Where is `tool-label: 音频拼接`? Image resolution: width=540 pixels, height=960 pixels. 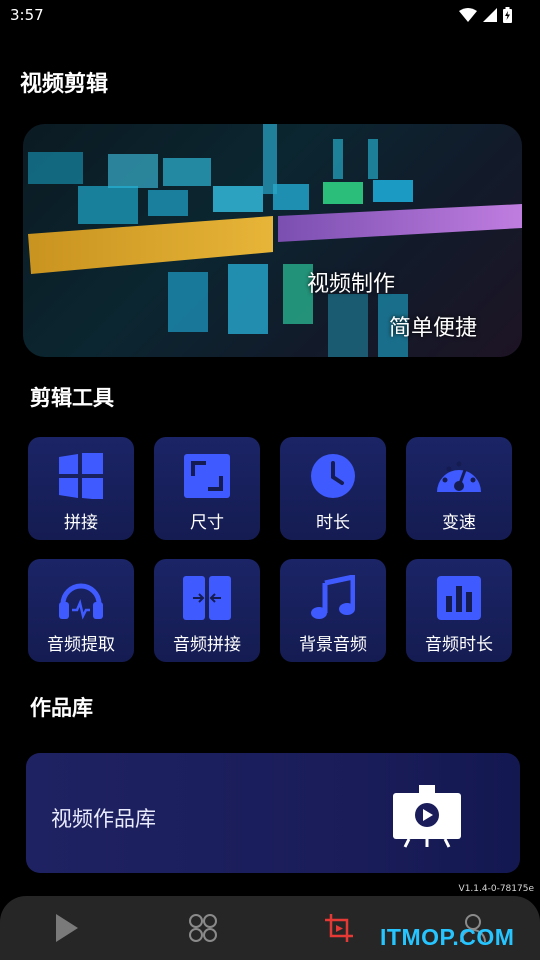
tool-label: 音频拼接 is located at coordinates (207, 645).